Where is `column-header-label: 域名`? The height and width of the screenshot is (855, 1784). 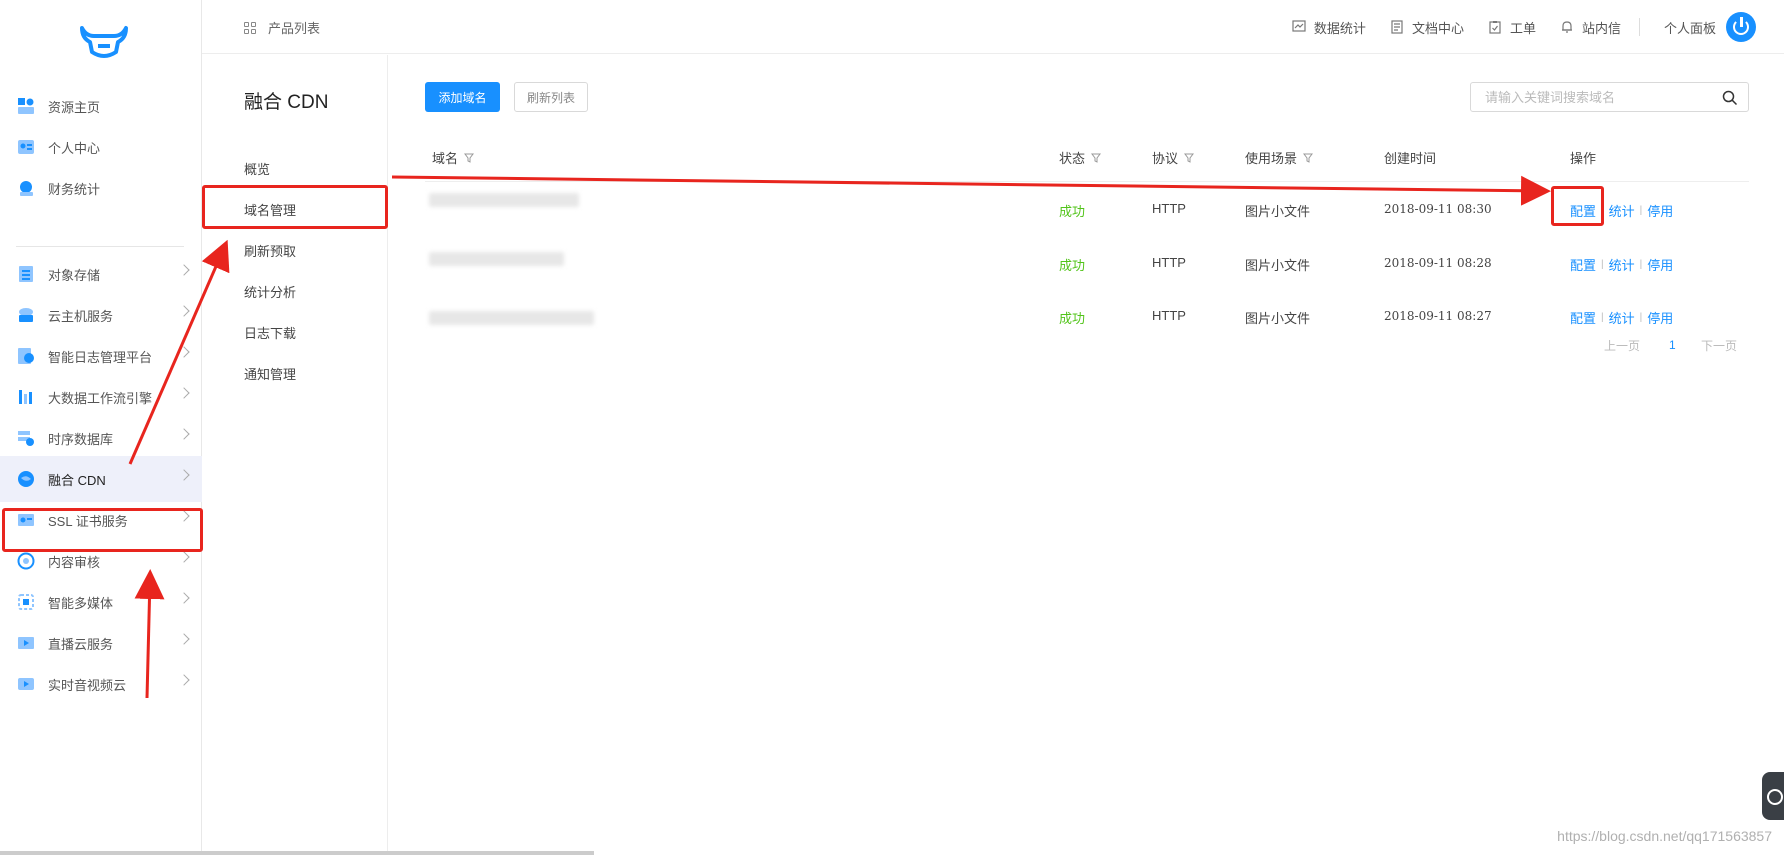 column-header-label: 域名 is located at coordinates (445, 158).